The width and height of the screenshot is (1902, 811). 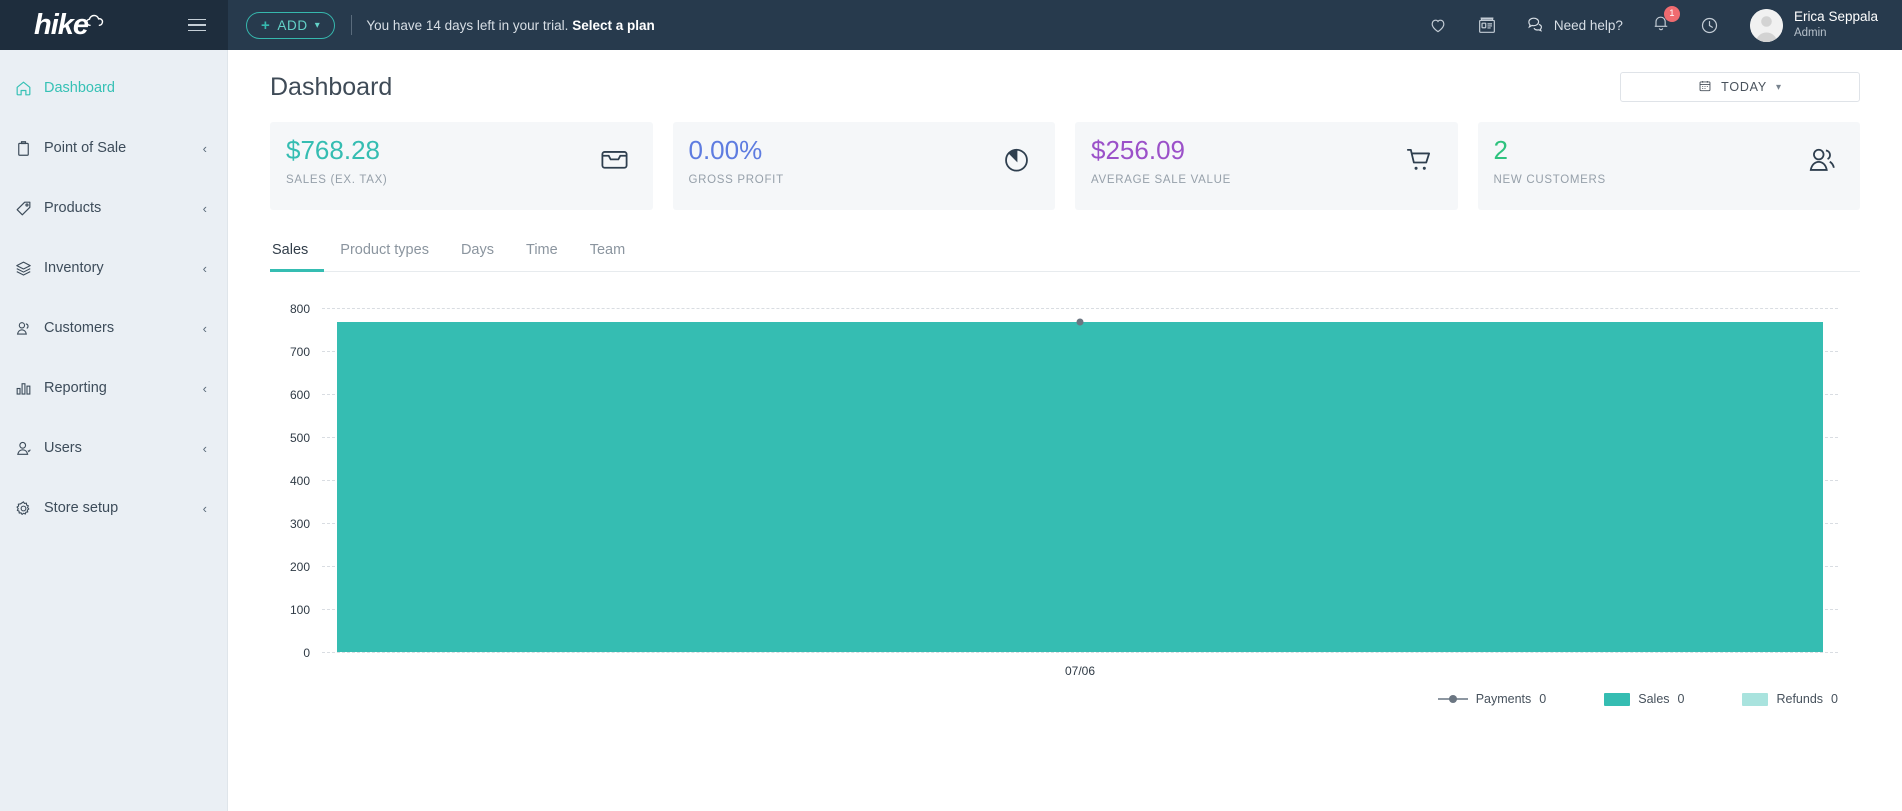 What do you see at coordinates (1500, 150) in the screenshot?
I see `kpi-value: 2` at bounding box center [1500, 150].